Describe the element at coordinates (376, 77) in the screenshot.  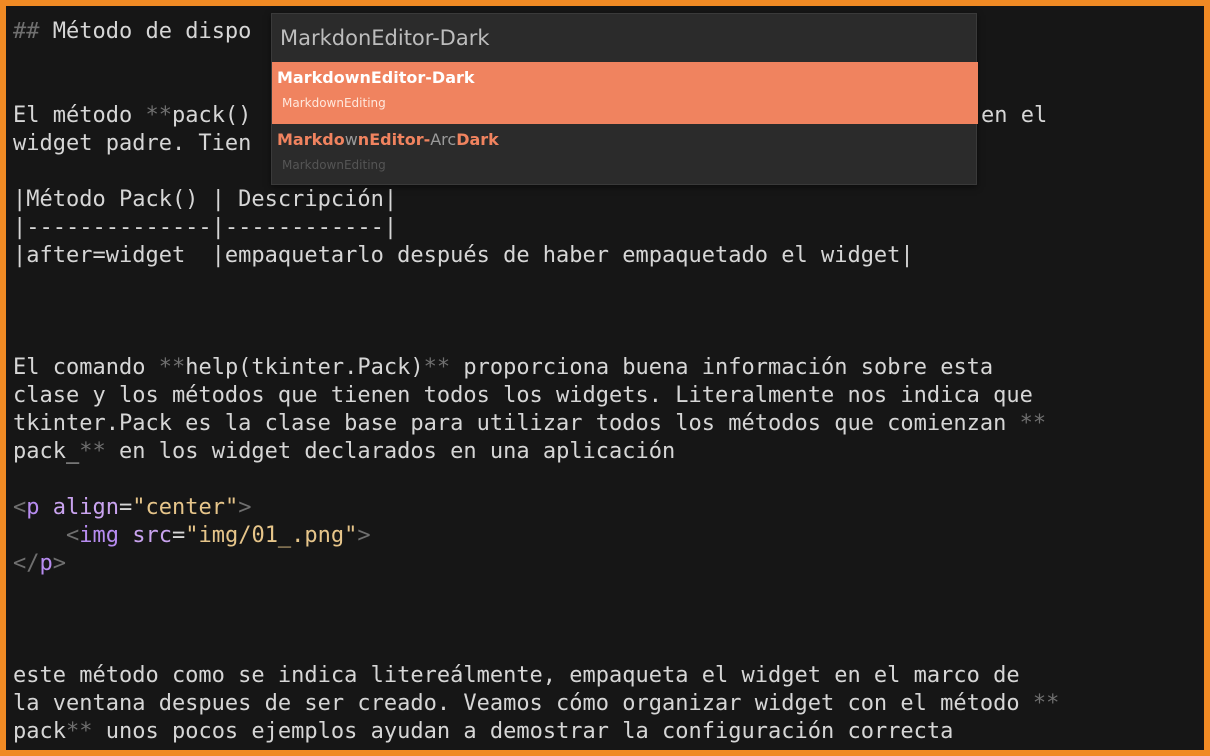
I see `palette-item-title: MarkdownEditor-Dark` at that location.